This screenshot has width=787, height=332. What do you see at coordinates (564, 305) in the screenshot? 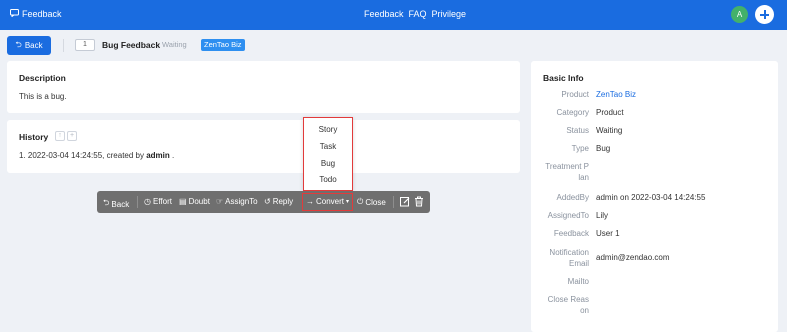
I see `info-label: Close Reas on` at bounding box center [564, 305].